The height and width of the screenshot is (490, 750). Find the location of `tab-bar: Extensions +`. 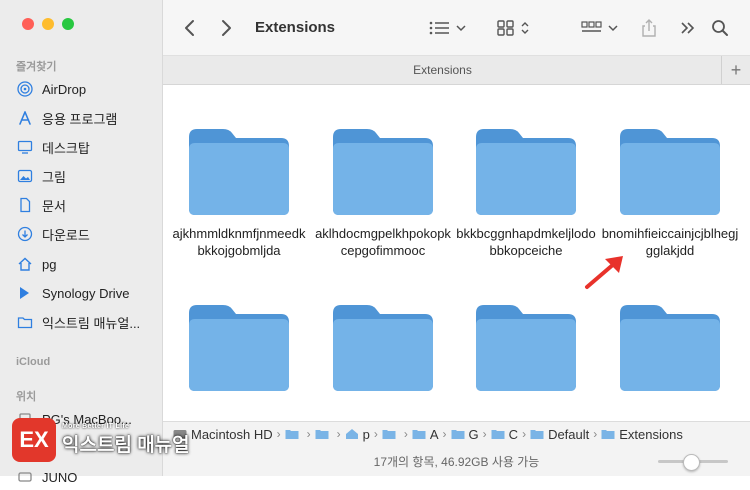

tab-bar: Extensions + is located at coordinates (456, 70).